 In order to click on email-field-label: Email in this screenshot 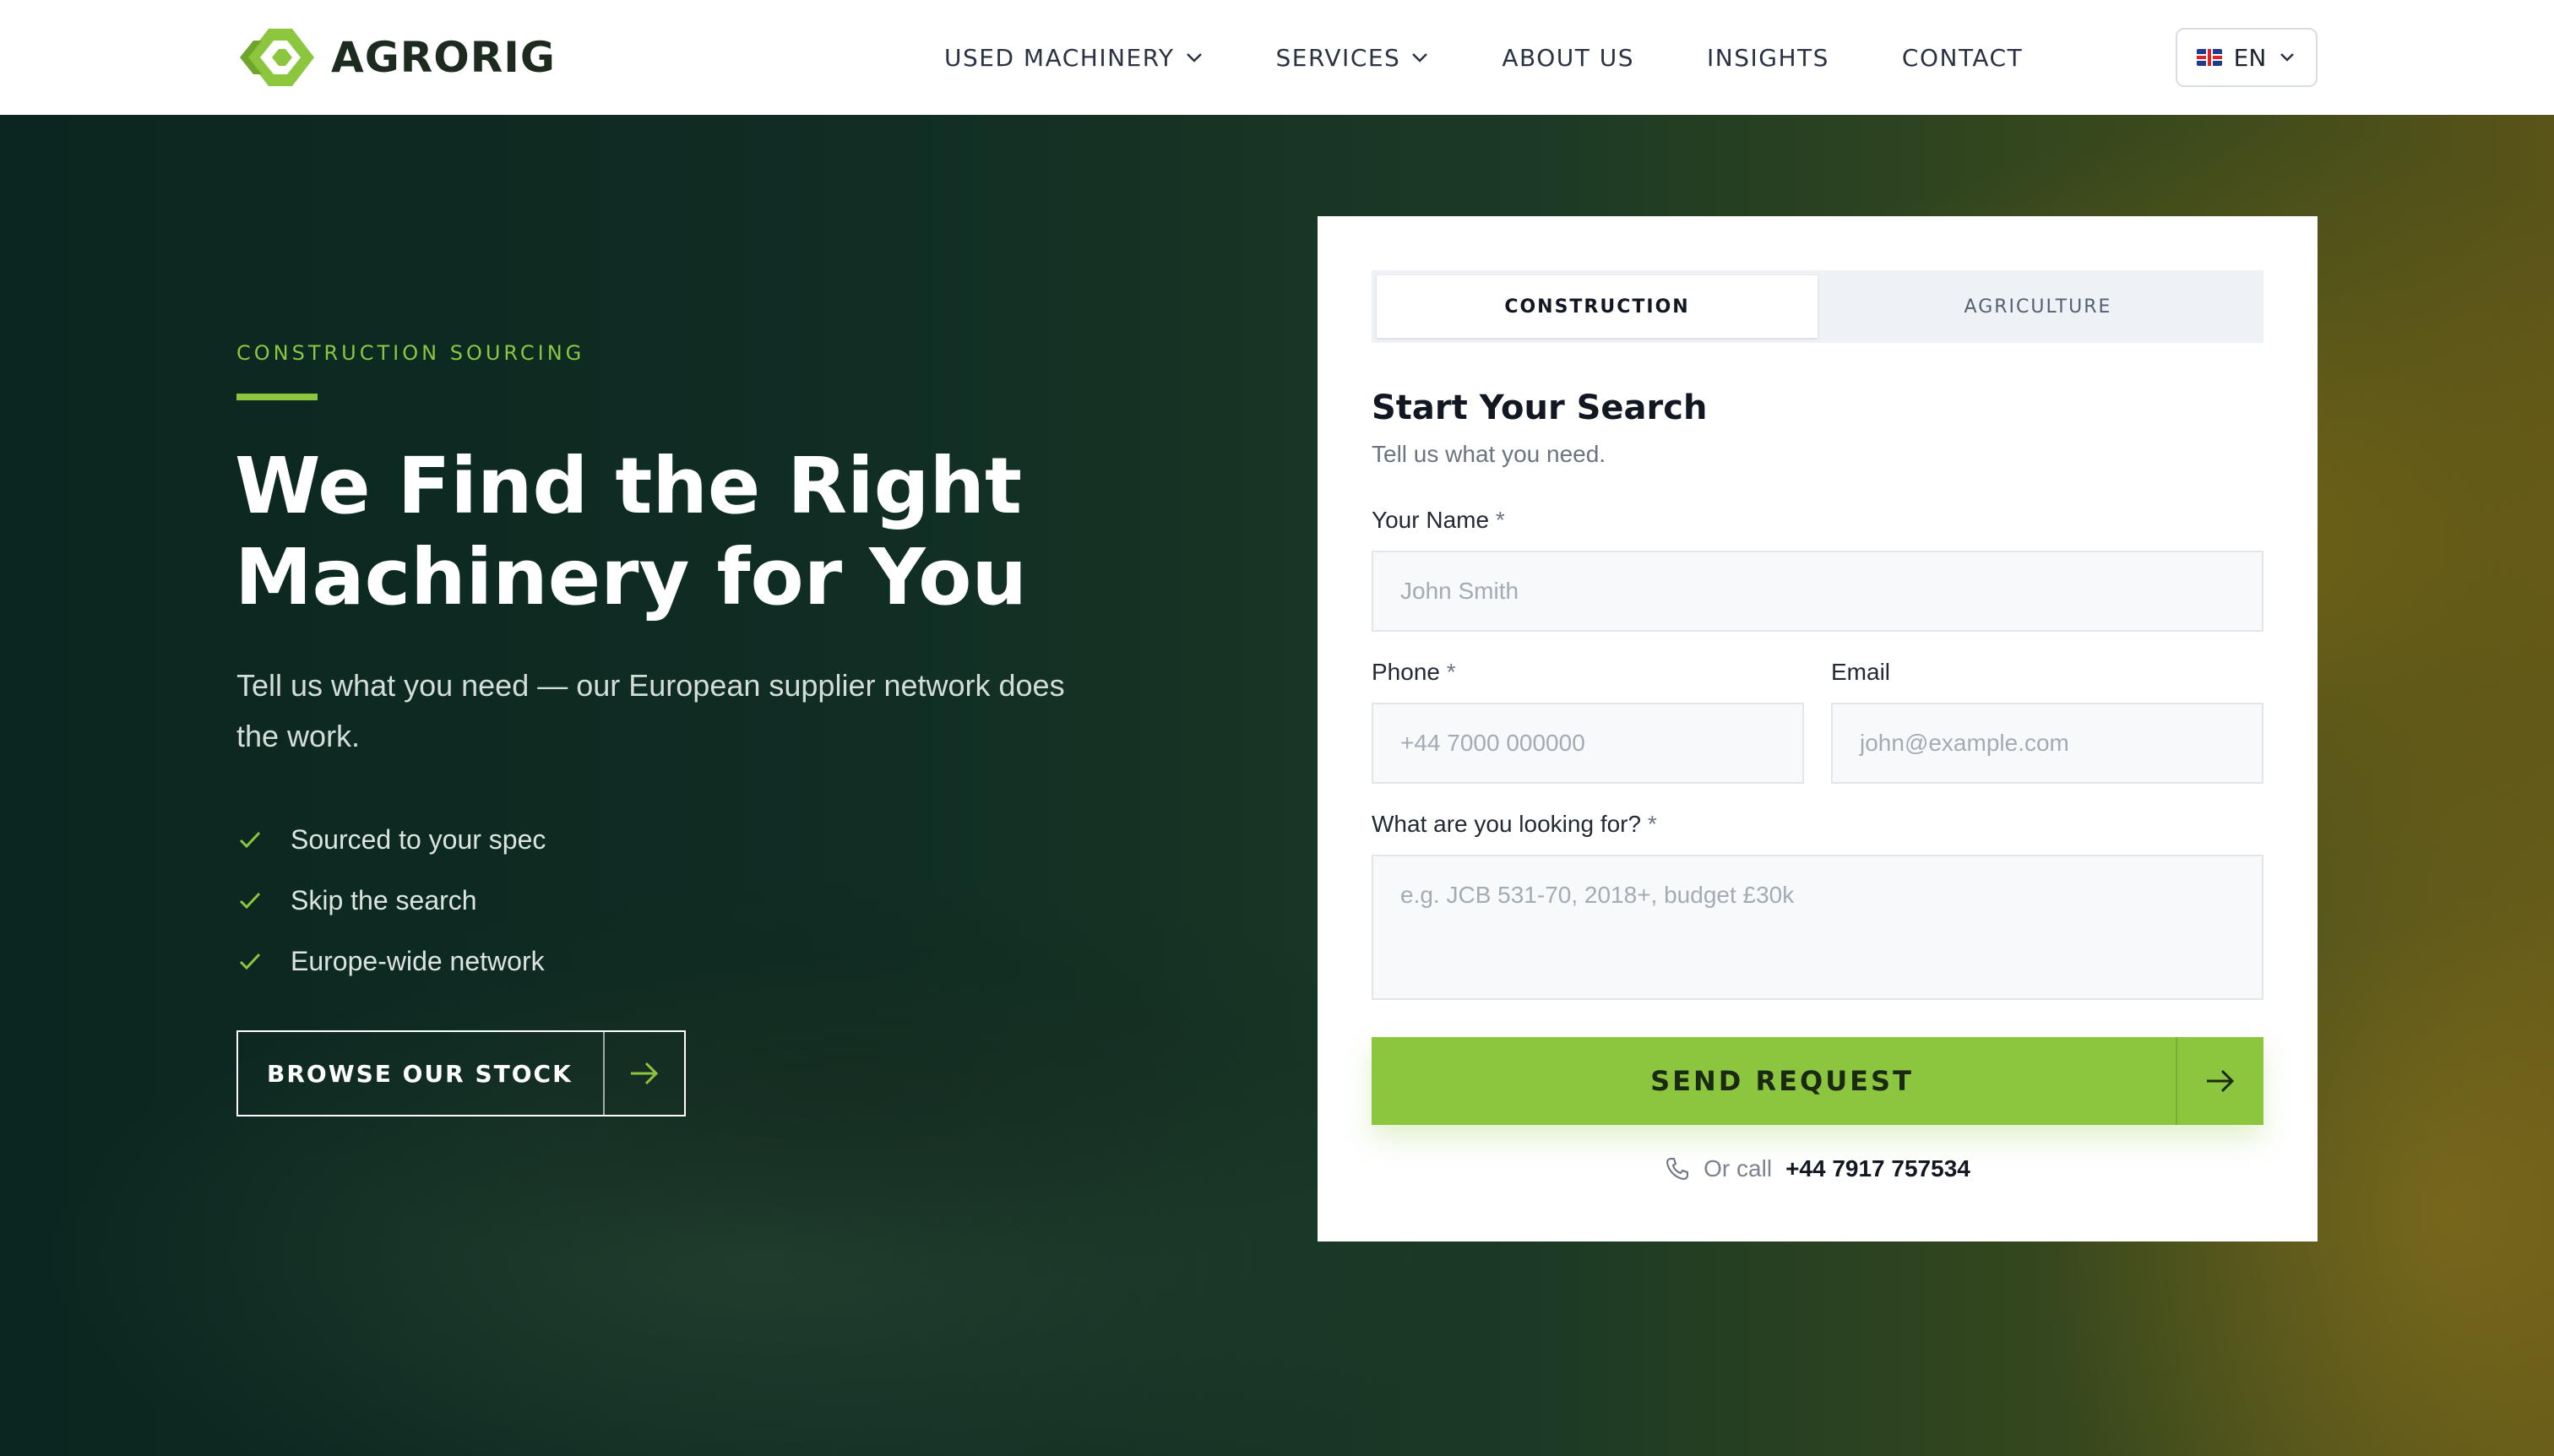, I will do `click(1860, 672)`.